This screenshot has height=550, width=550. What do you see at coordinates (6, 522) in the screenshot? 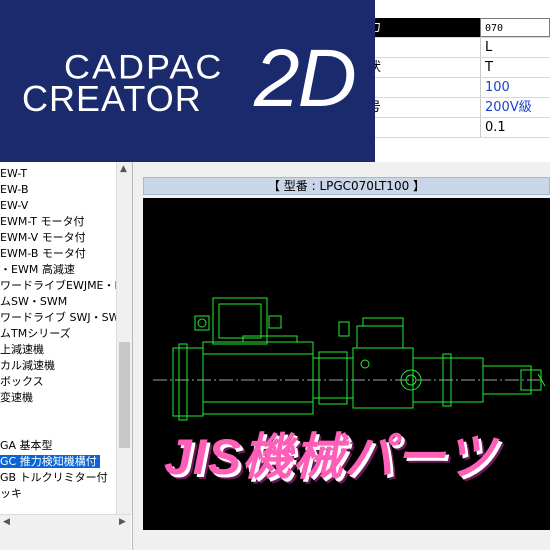
I see `scroll-left-arrow-icon: ◀` at bounding box center [6, 522].